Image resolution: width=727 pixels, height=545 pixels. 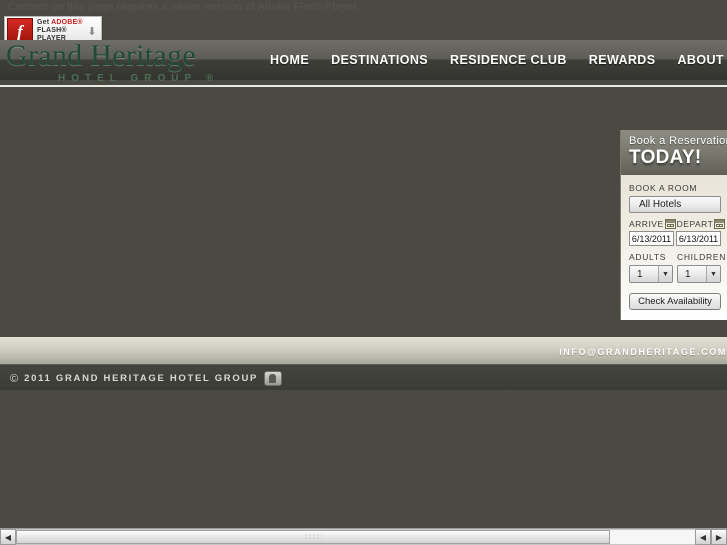 I want to click on depart-label: DEPART, so click(x=695, y=224).